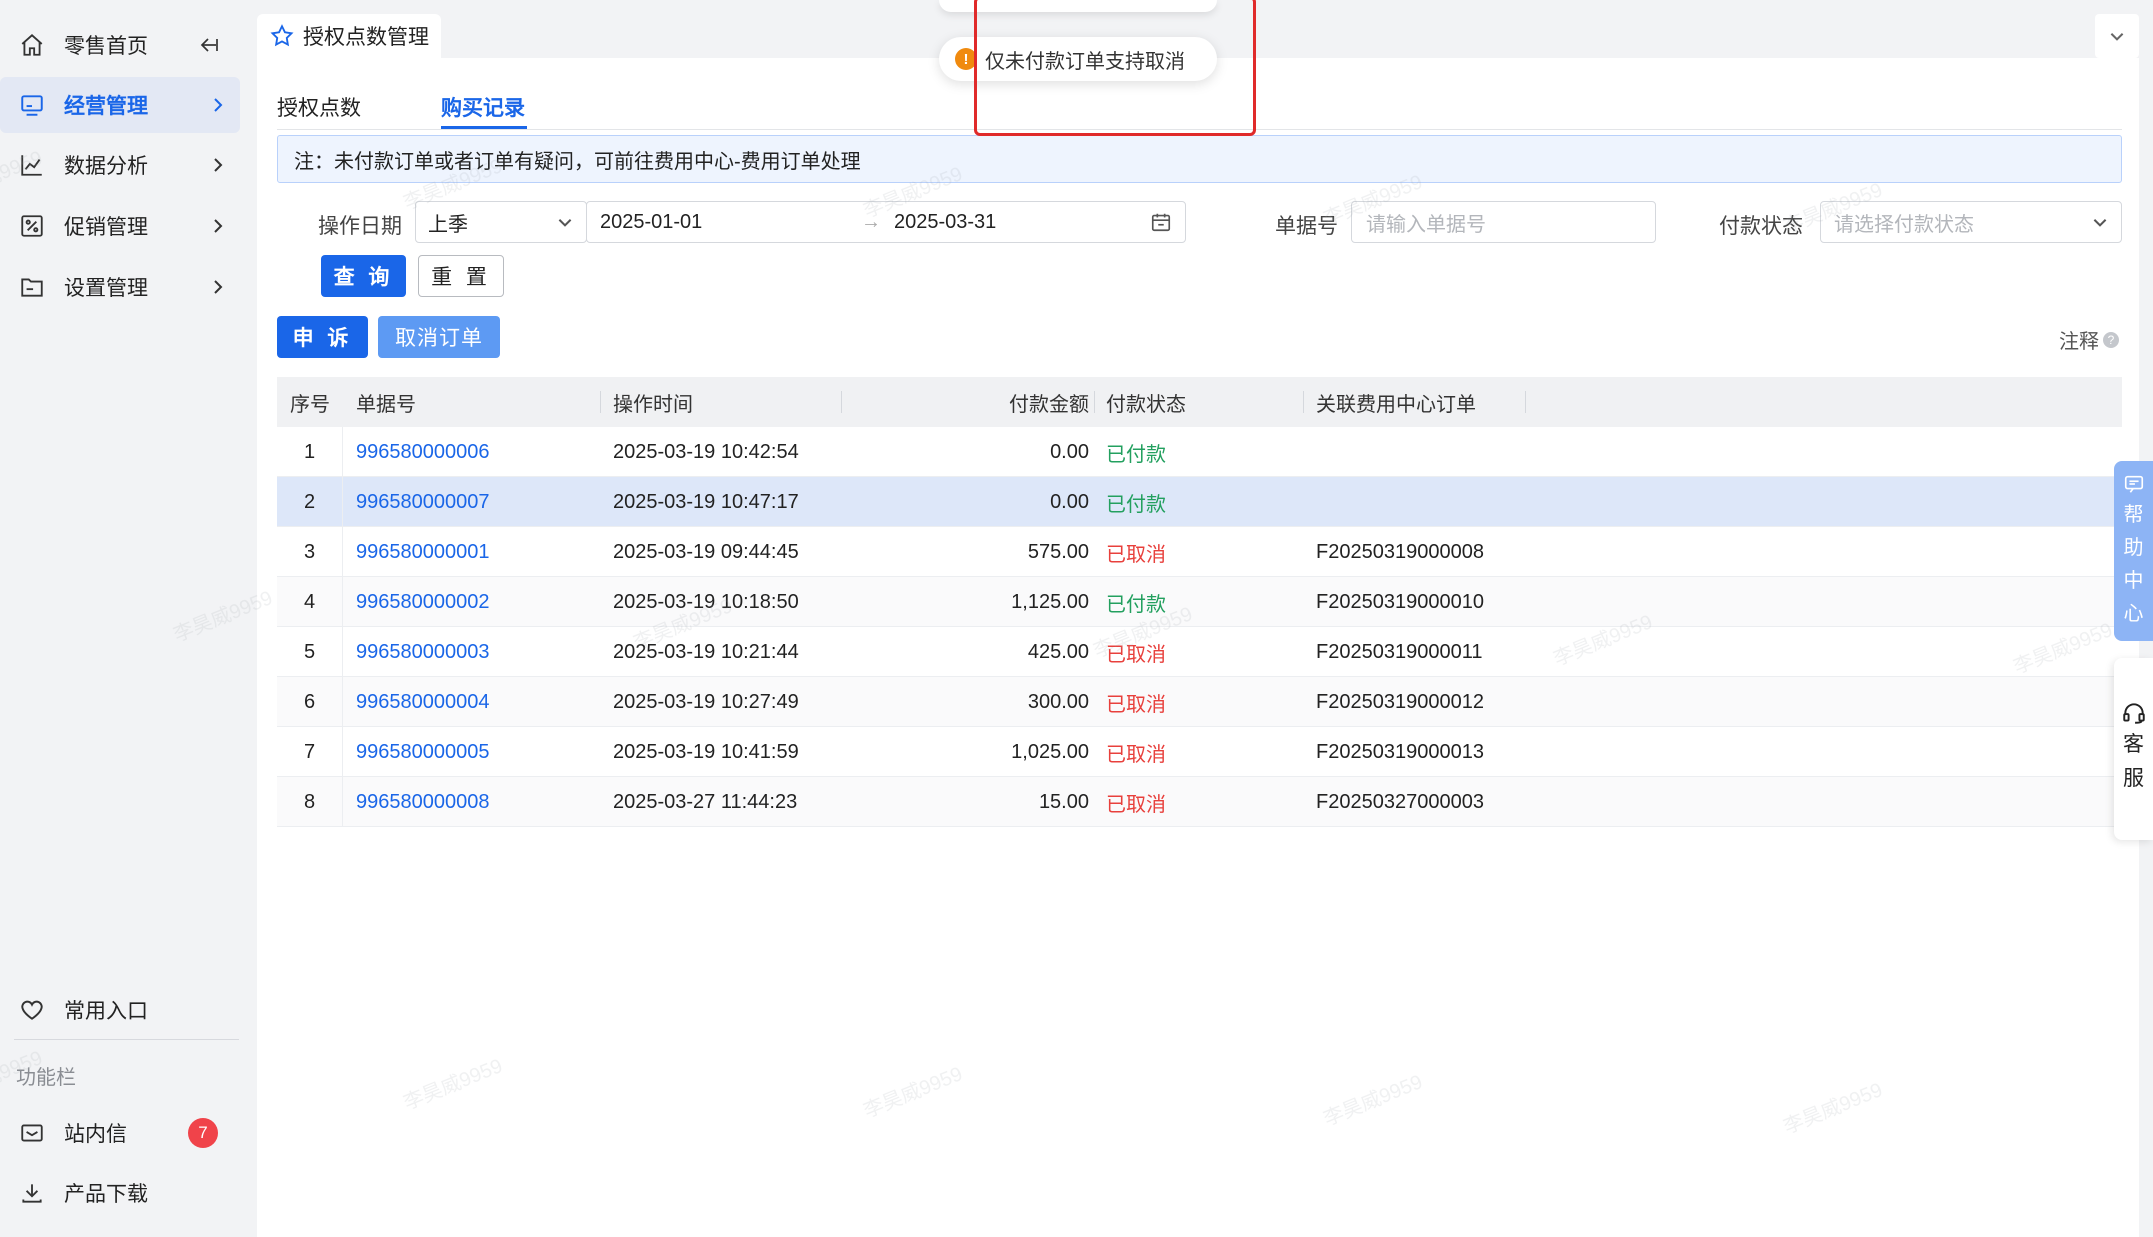 This screenshot has height=1237, width=2153. What do you see at coordinates (1063, 801) in the screenshot?
I see `cell-amount: 15.00` at bounding box center [1063, 801].